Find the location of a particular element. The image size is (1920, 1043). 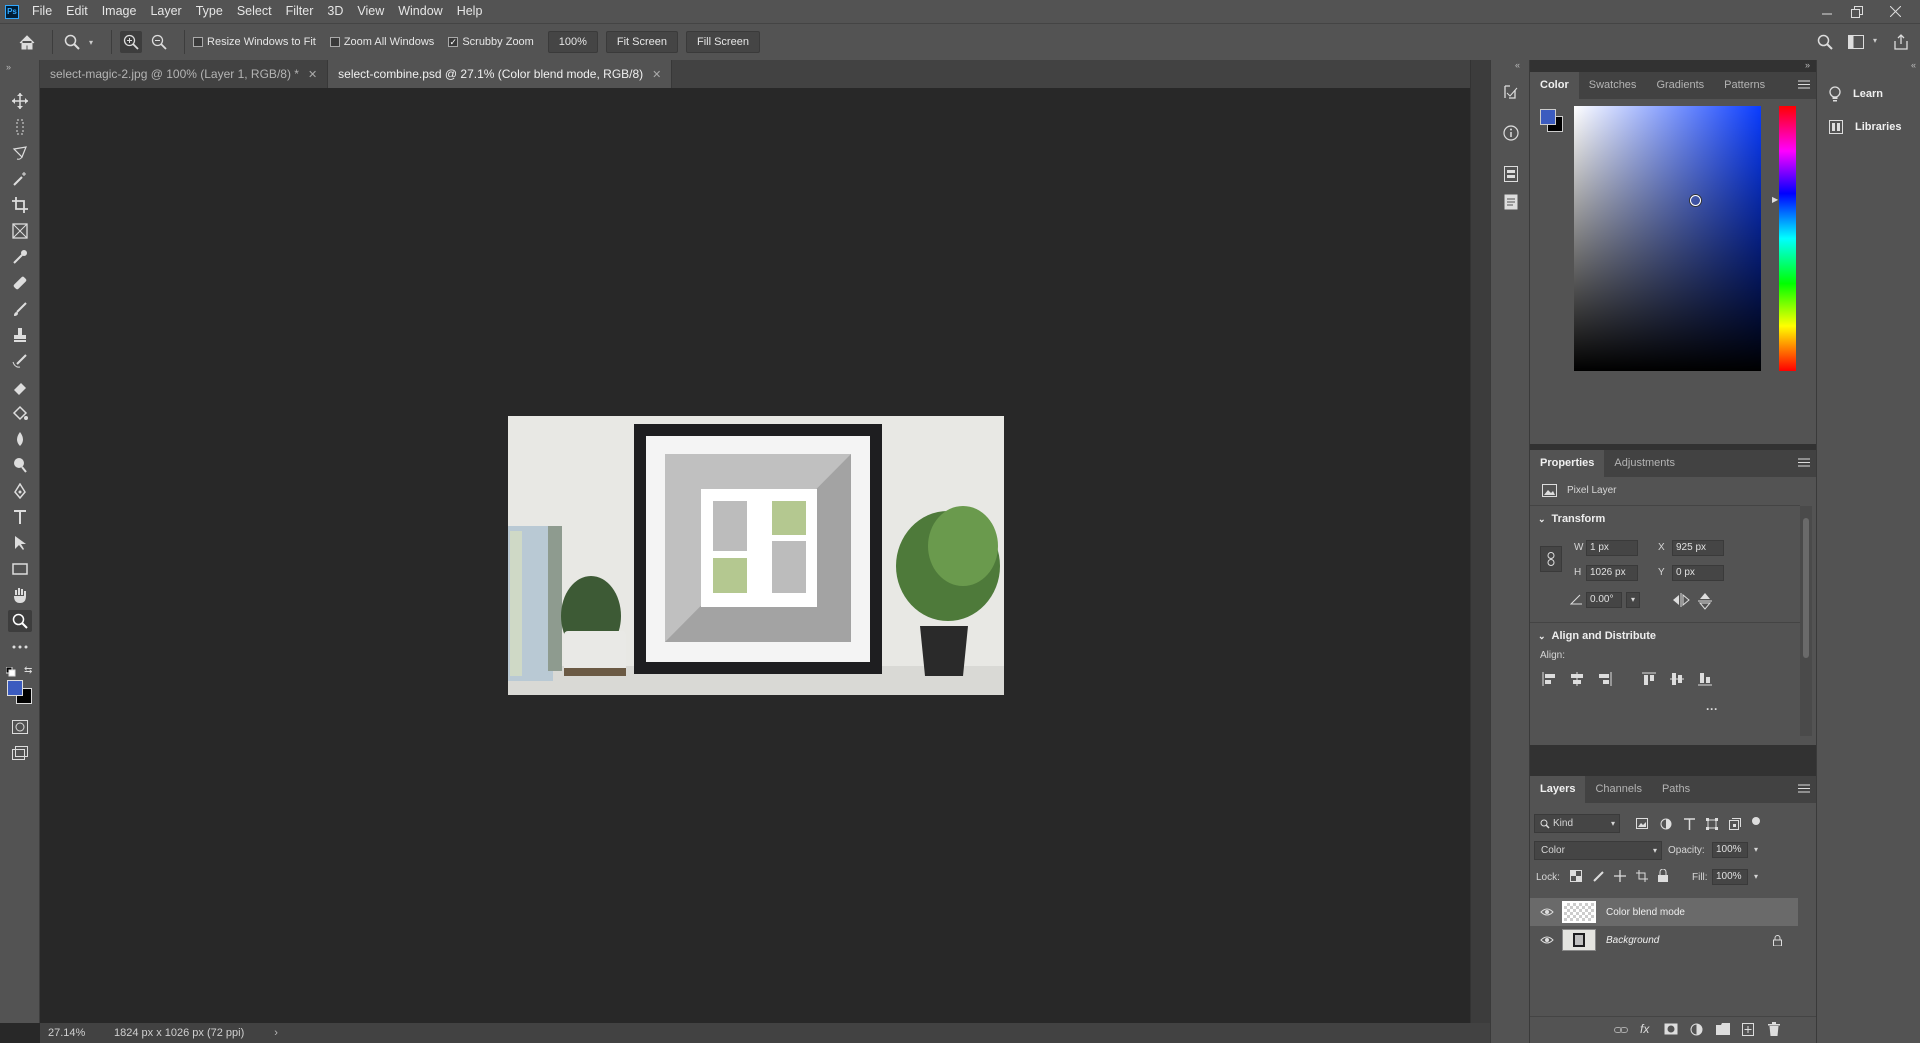

new-layer-icon is located at coordinates (1748, 1029).